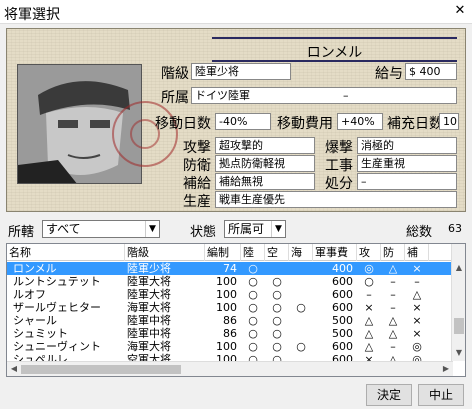  I want to click on table-row: シャール 陸軍中将 86 ○ ○ 500 △ △ ×, so click(230, 320).